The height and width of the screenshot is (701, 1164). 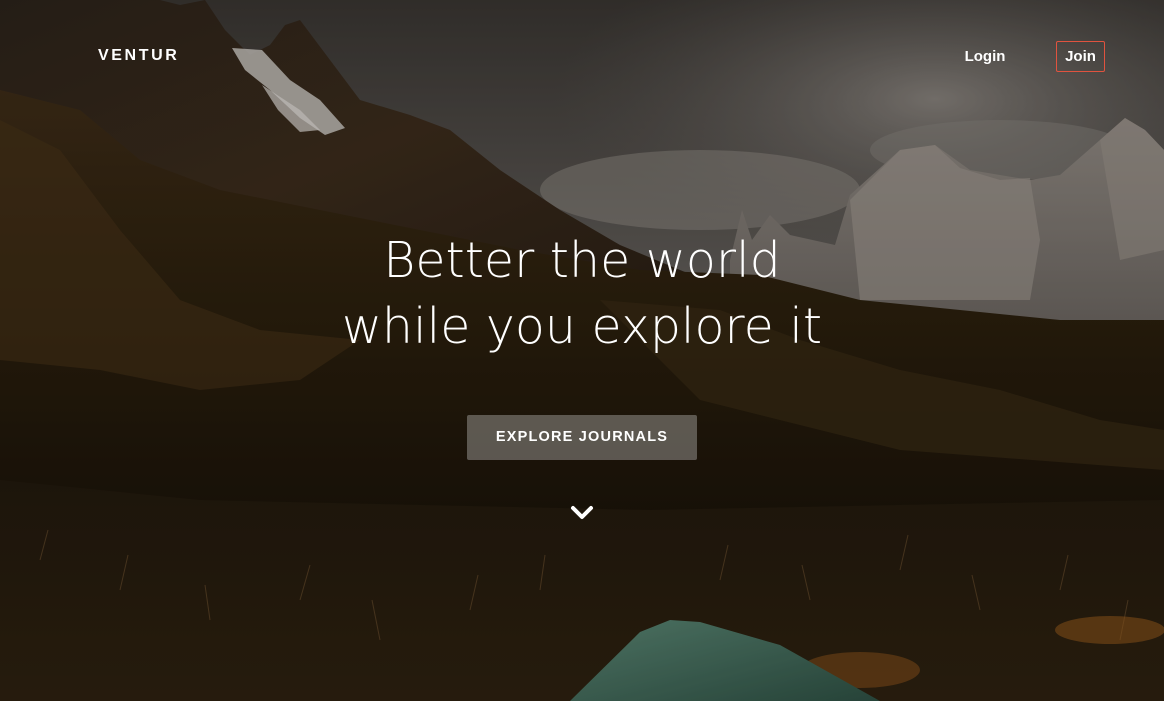 What do you see at coordinates (1080, 56) in the screenshot?
I see `join-button: Join` at bounding box center [1080, 56].